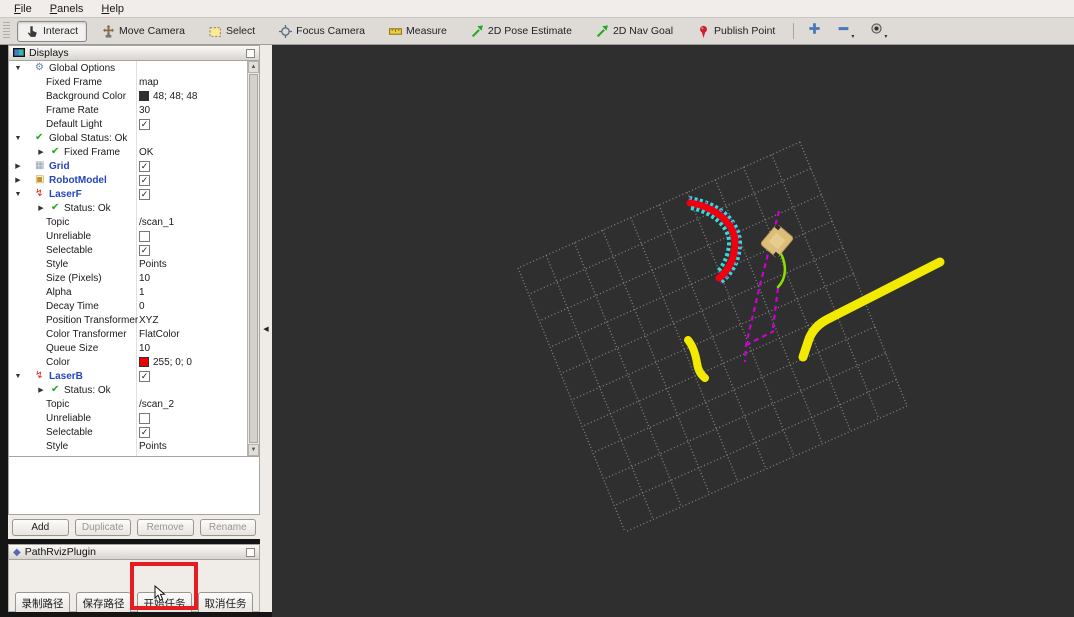  I want to click on measure-icon, so click(396, 31).